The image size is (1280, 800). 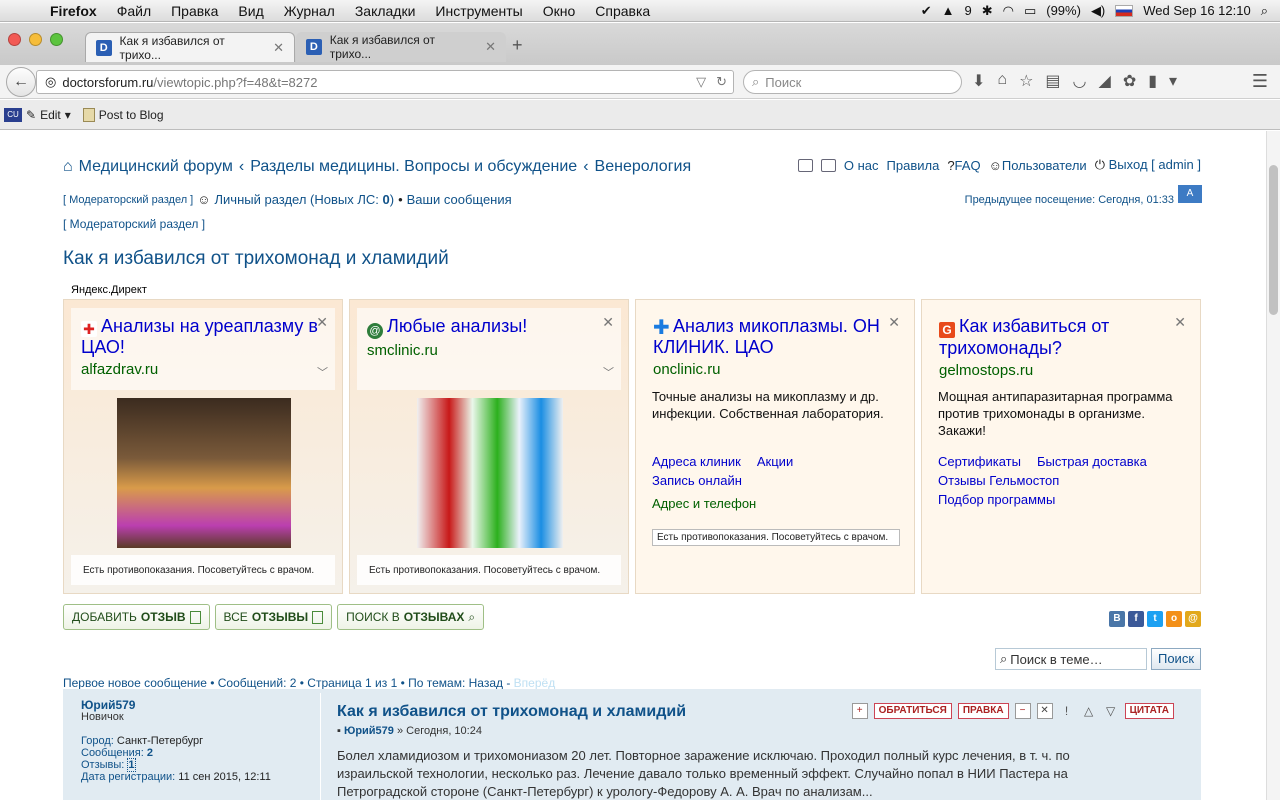 What do you see at coordinates (912, 711) in the screenshot?
I see `contact-button: ОБРАТИТЬСЯ` at bounding box center [912, 711].